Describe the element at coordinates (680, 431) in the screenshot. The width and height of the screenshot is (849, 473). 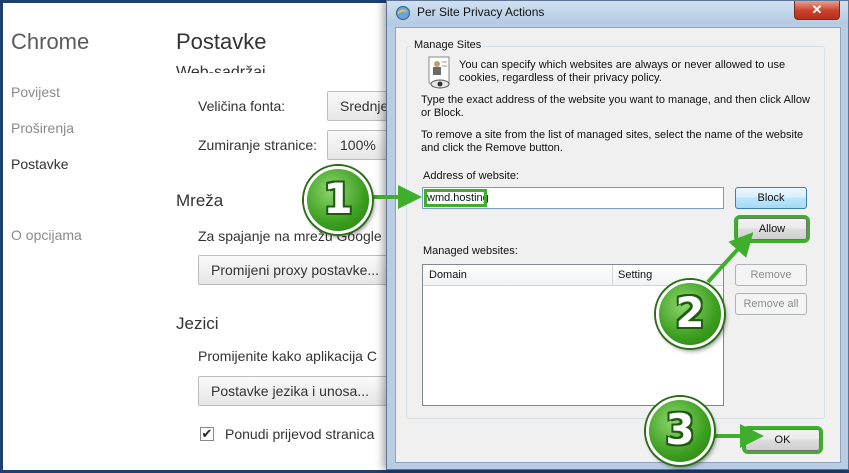
I see `callout-badge-3: 3` at that location.